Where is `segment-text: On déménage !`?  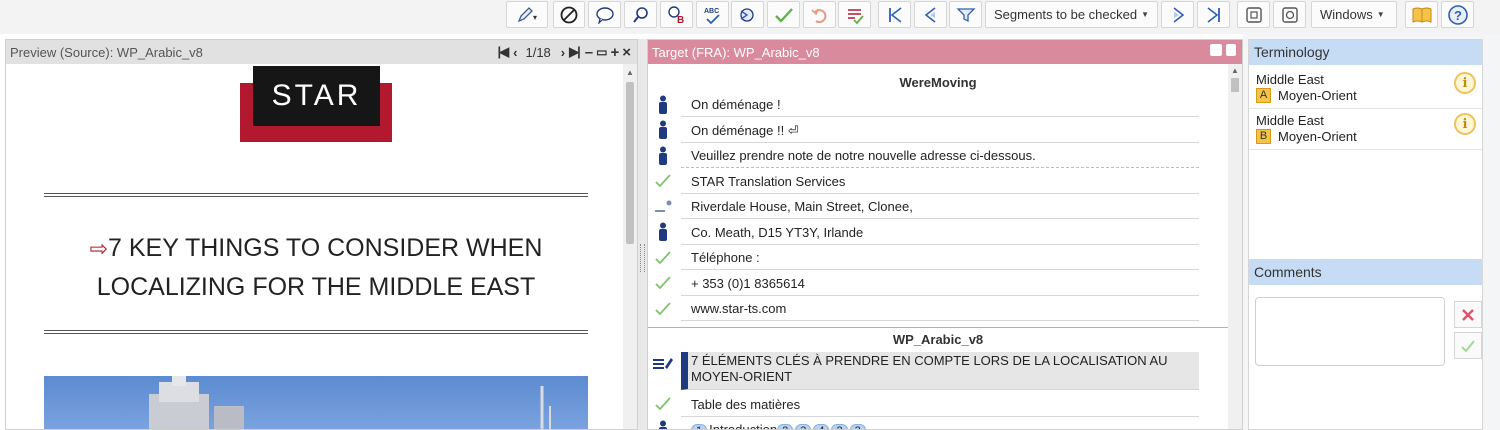
segment-text: On déménage ! is located at coordinates (940, 104).